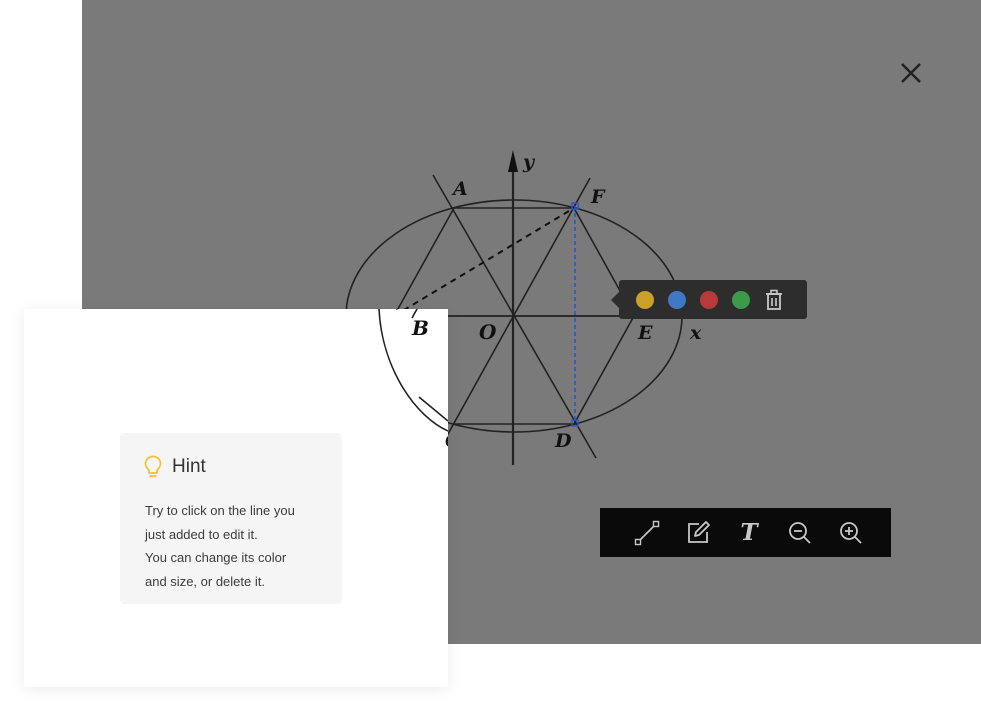 This screenshot has height=711, width=981. Describe the element at coordinates (205, 581) in the screenshot. I see `hint-line: and size, or delete it.` at that location.